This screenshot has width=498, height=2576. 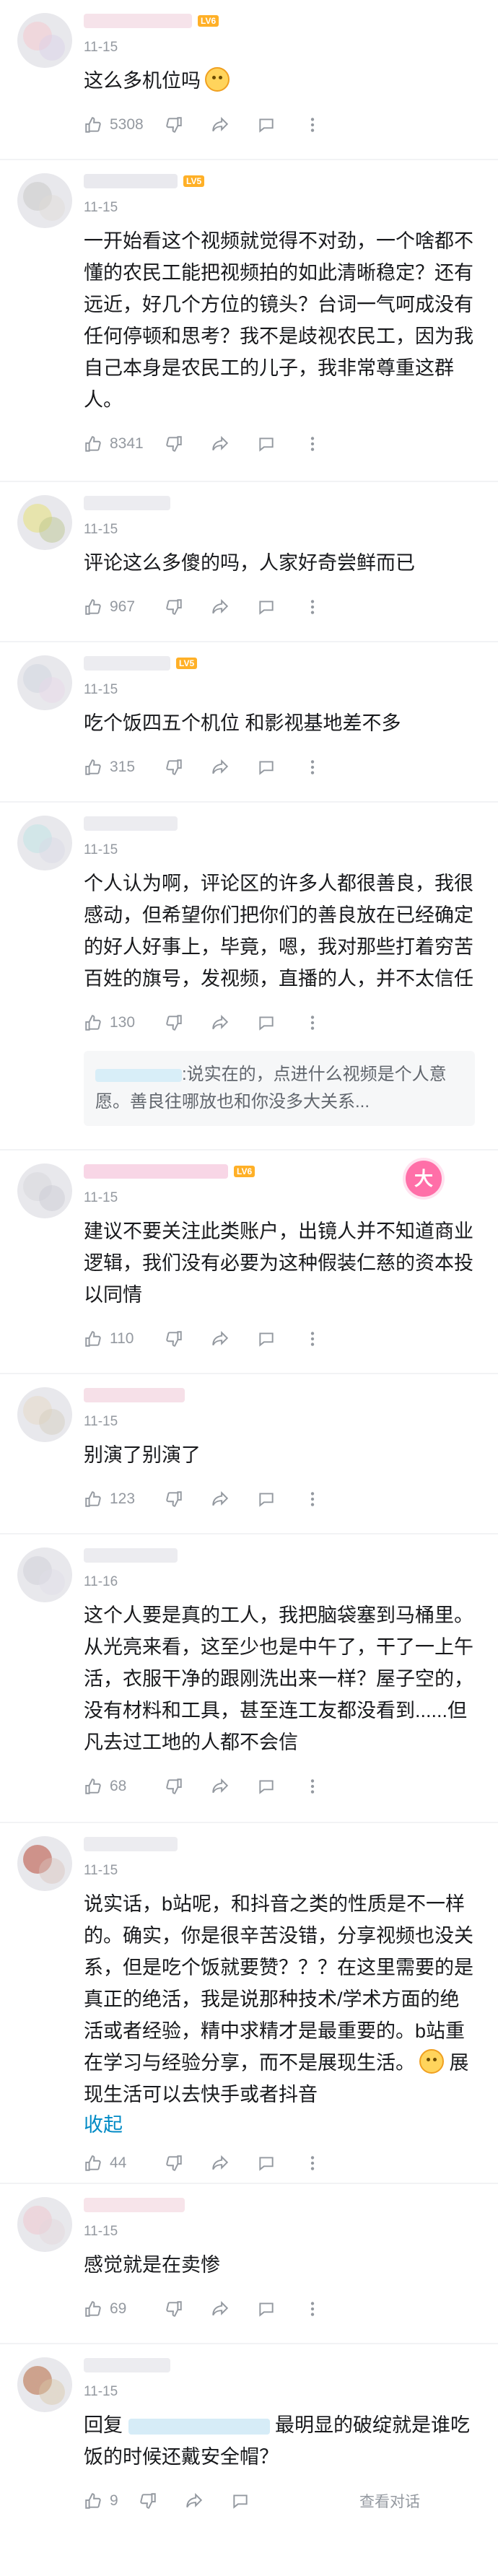 I want to click on like-button: 110, so click(x=125, y=1339).